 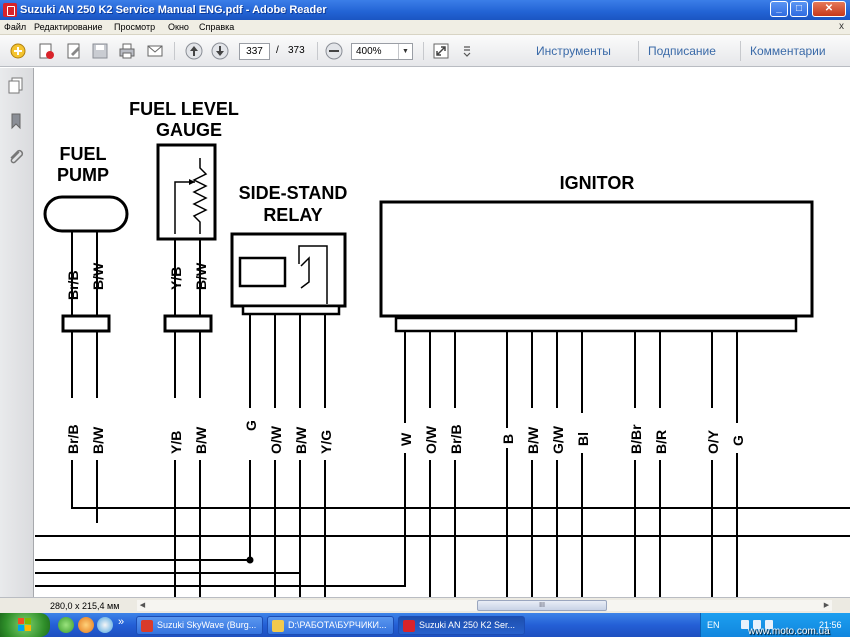 What do you see at coordinates (405, 51) in the screenshot?
I see `chevron-down-icon: ▼` at bounding box center [405, 51].